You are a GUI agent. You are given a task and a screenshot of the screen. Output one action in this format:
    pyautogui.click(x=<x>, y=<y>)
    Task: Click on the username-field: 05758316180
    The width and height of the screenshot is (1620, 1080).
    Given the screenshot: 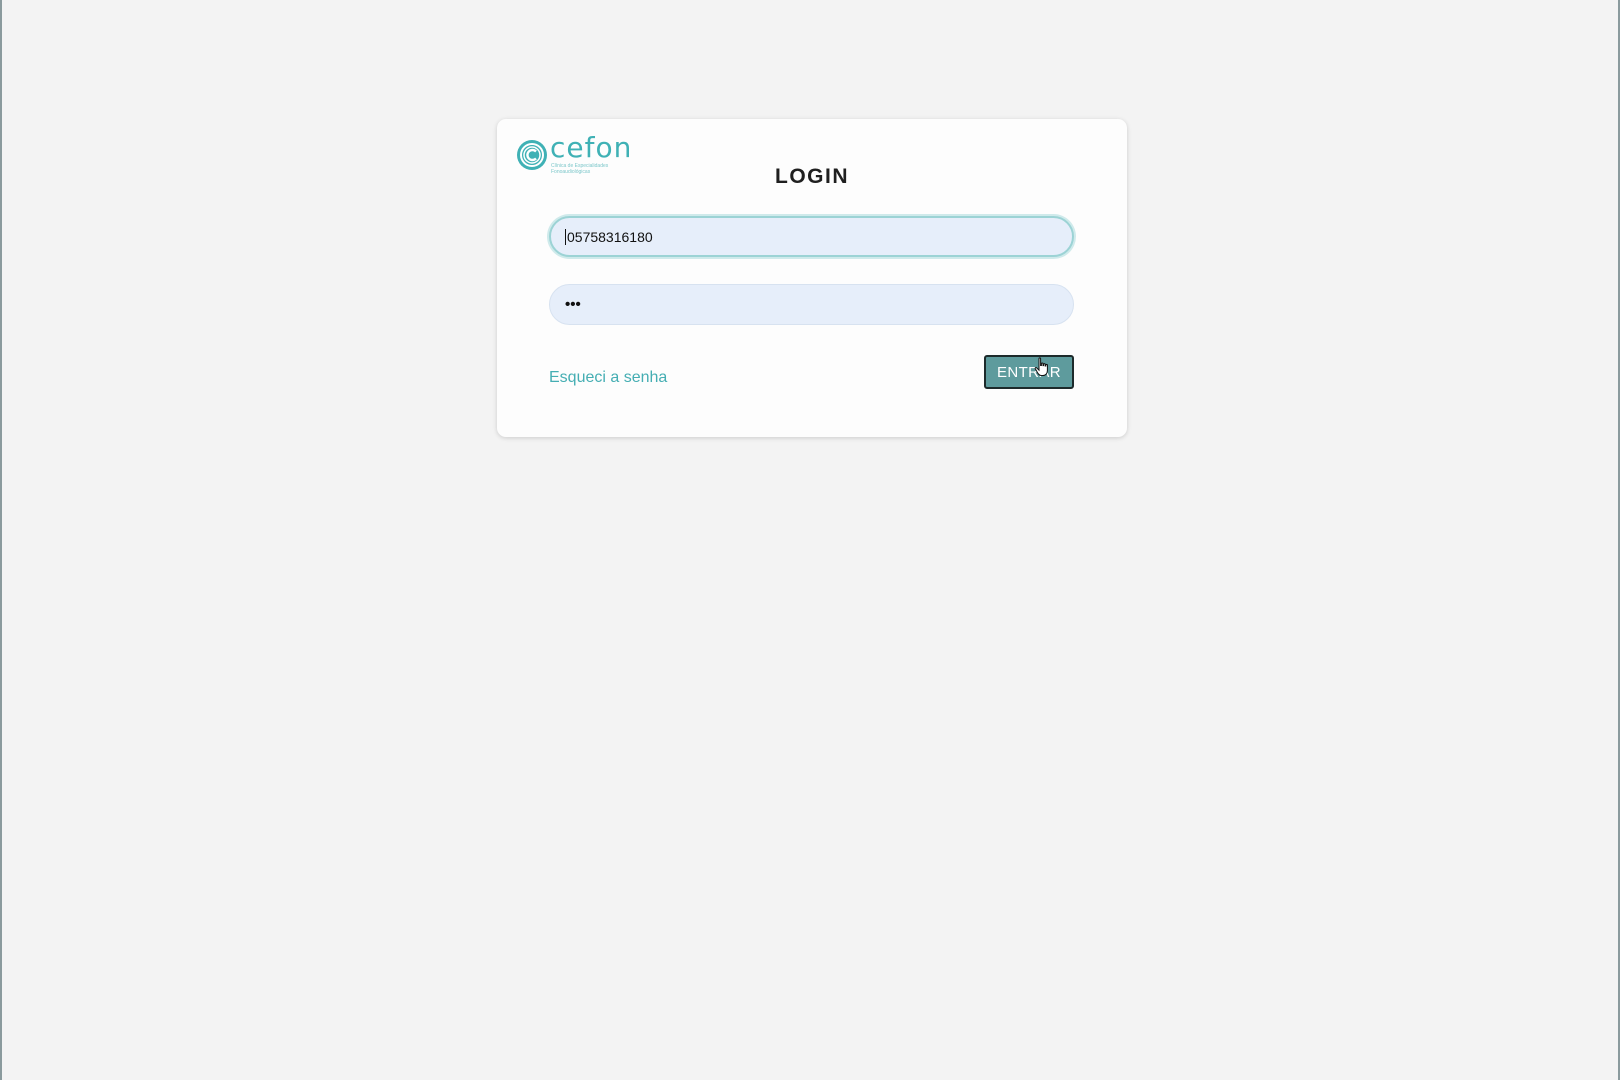 What is the action you would take?
    pyautogui.click(x=811, y=236)
    